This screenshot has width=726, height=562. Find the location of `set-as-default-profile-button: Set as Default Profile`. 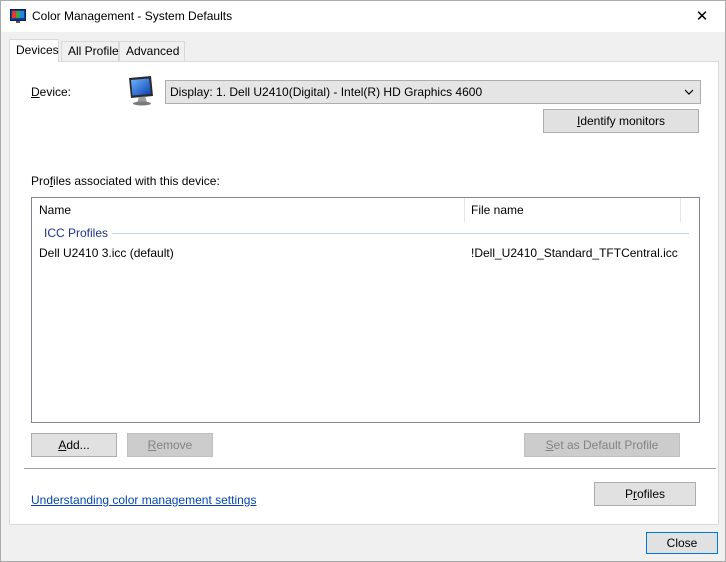

set-as-default-profile-button: Set as Default Profile is located at coordinates (602, 445).